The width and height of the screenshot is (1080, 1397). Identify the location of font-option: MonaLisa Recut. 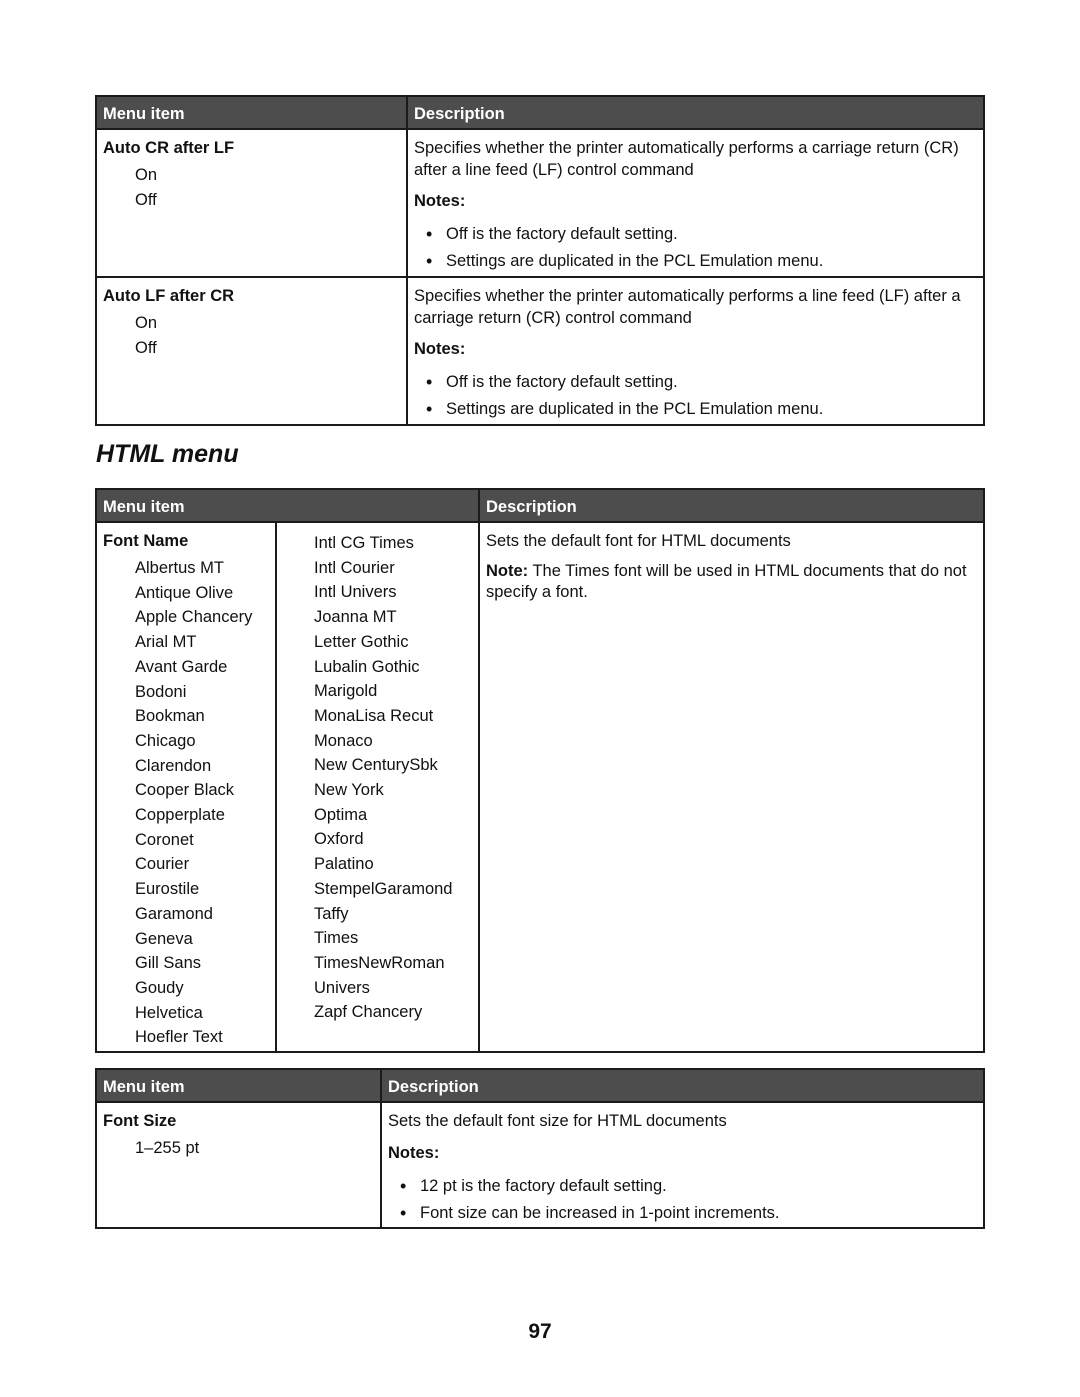
(374, 715).